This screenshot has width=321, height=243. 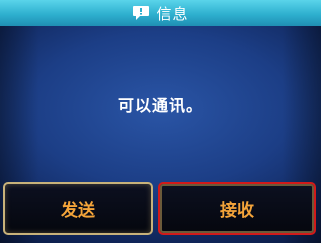 I want to click on send-button: 发送, so click(x=78, y=208).